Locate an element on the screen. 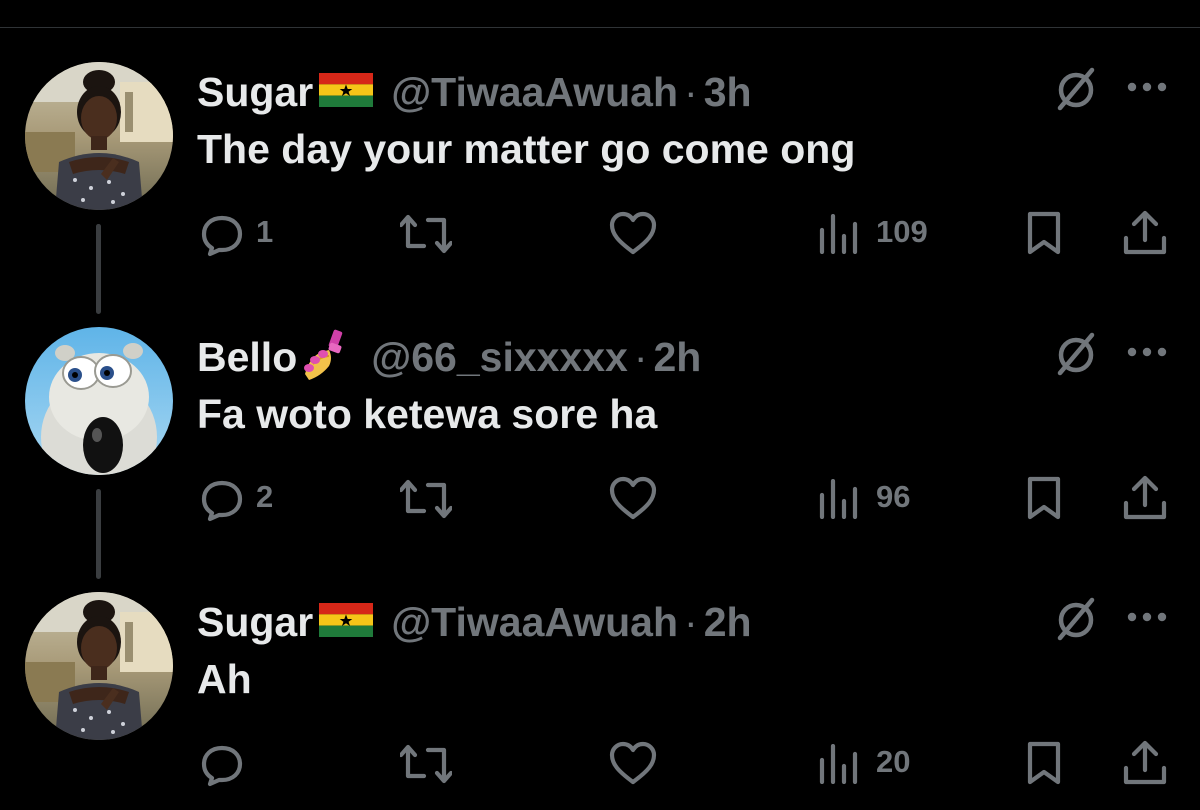 The width and height of the screenshot is (1200, 810). tweet-text: Ah is located at coordinates (224, 679).